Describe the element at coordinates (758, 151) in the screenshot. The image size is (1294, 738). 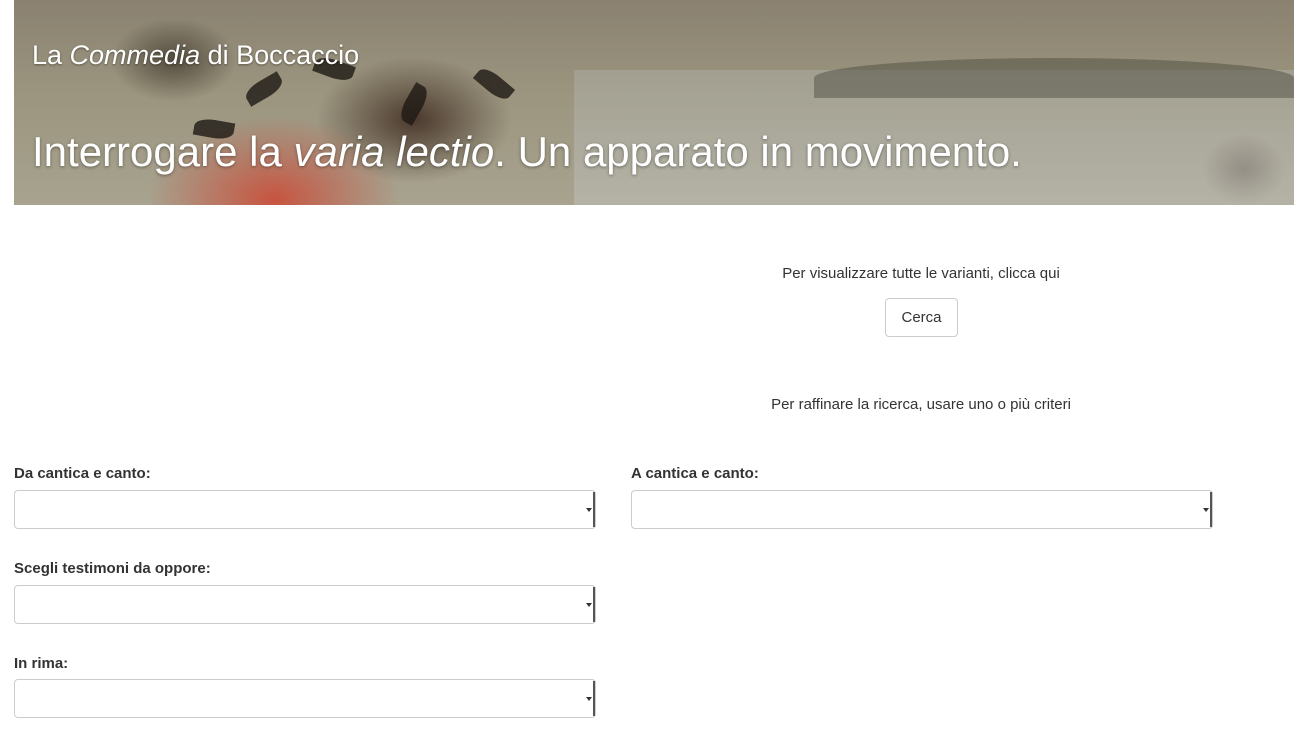
I see `page-title-post: . Un apparato in movimento.` at that location.